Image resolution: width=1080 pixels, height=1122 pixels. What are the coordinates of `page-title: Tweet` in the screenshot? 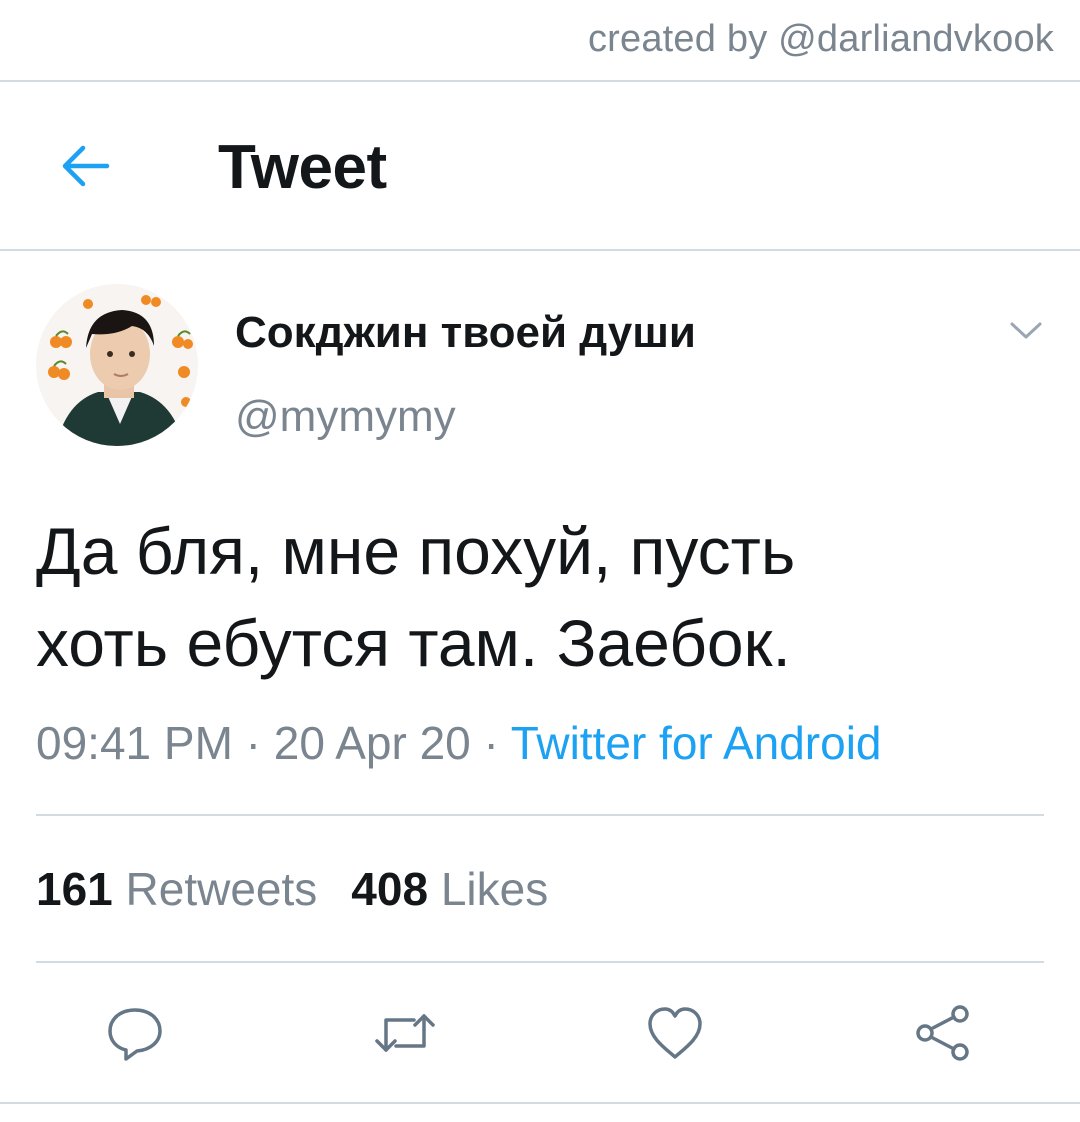 It's located at (302, 167).